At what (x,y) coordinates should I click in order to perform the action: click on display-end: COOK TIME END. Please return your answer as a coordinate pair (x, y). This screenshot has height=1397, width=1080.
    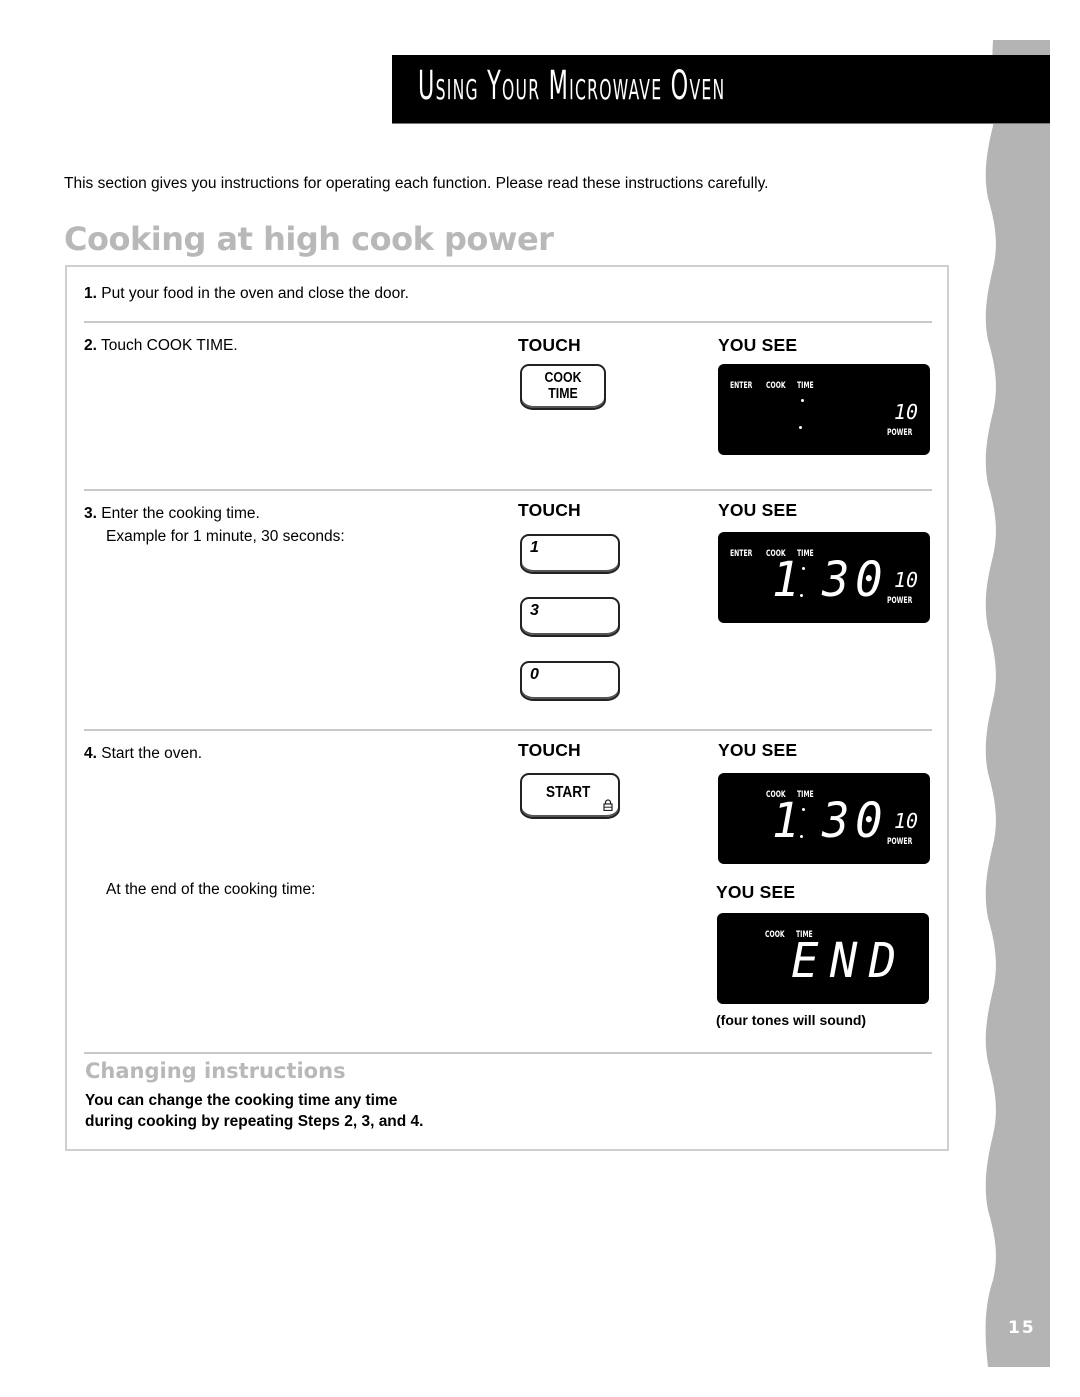
    Looking at the image, I should click on (823, 958).